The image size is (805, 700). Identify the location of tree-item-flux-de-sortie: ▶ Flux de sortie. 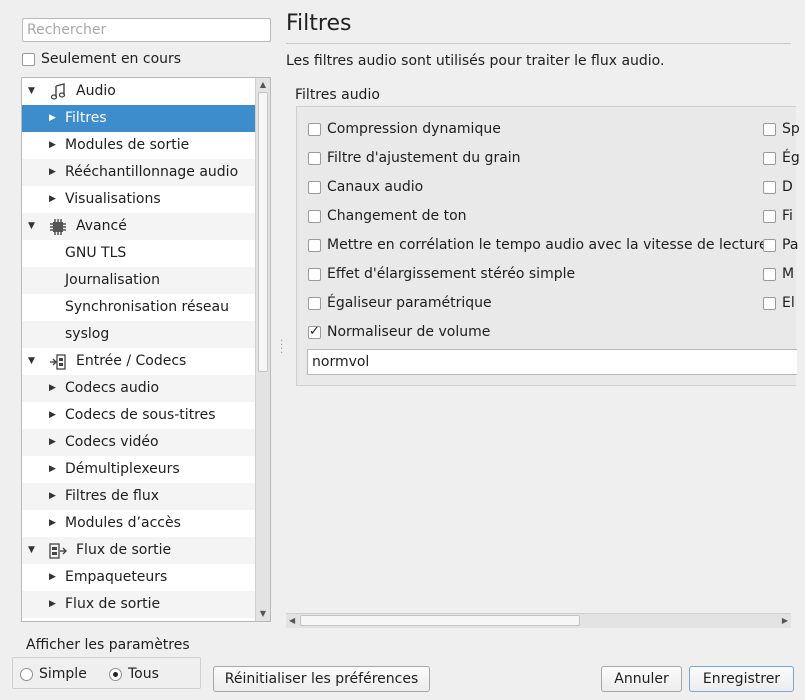
(139, 604).